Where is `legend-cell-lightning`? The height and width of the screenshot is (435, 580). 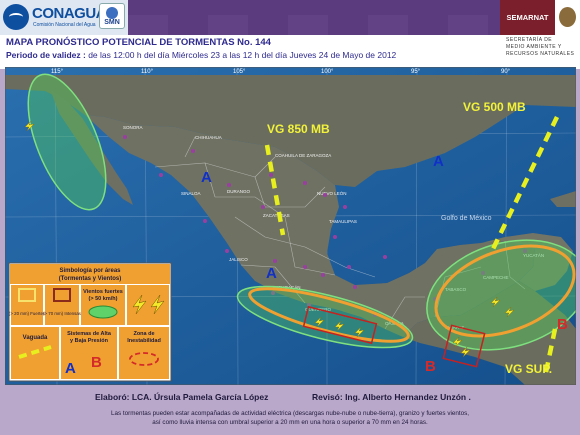
legend-cell-lightning is located at coordinates (148, 305).